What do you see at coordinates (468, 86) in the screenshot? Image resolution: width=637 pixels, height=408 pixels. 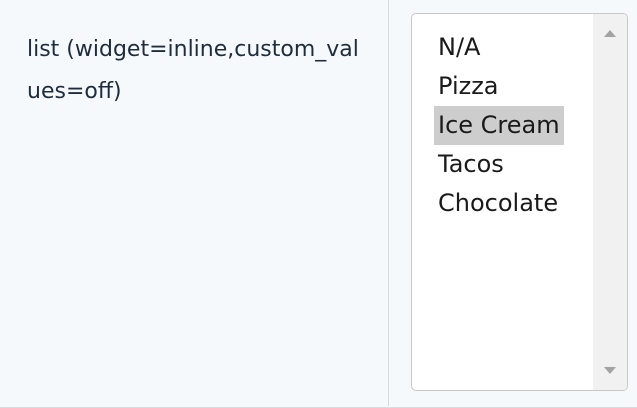 I see `option-pizza: Pizza` at bounding box center [468, 86].